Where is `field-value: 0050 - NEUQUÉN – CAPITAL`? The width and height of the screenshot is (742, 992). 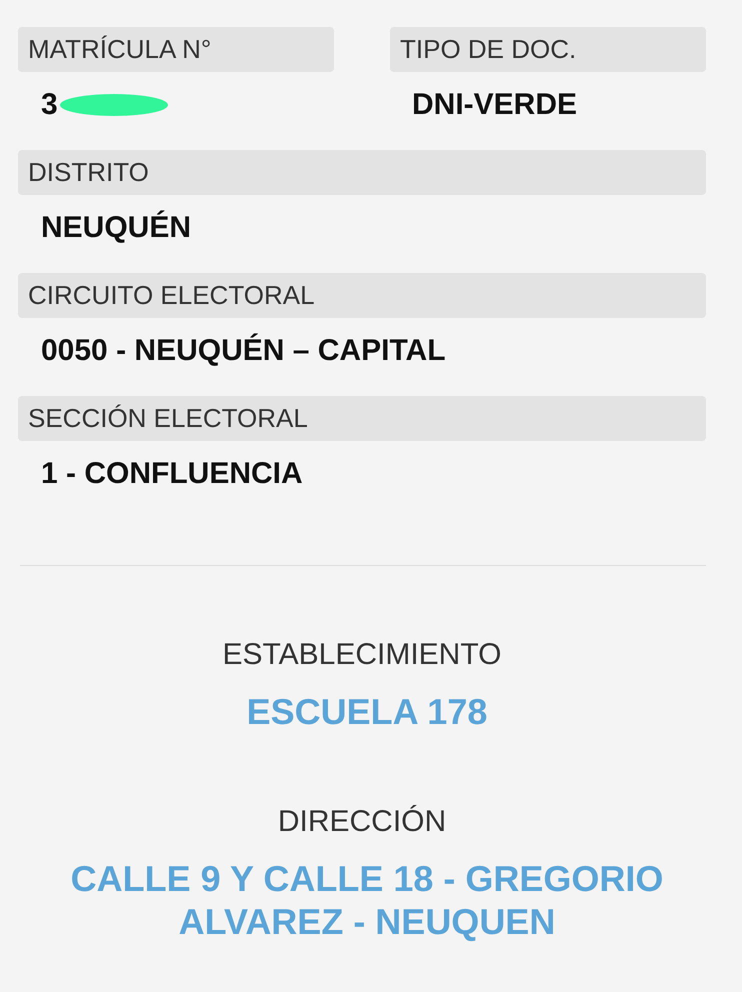 field-value: 0050 - NEUQUÉN – CAPITAL is located at coordinates (243, 351).